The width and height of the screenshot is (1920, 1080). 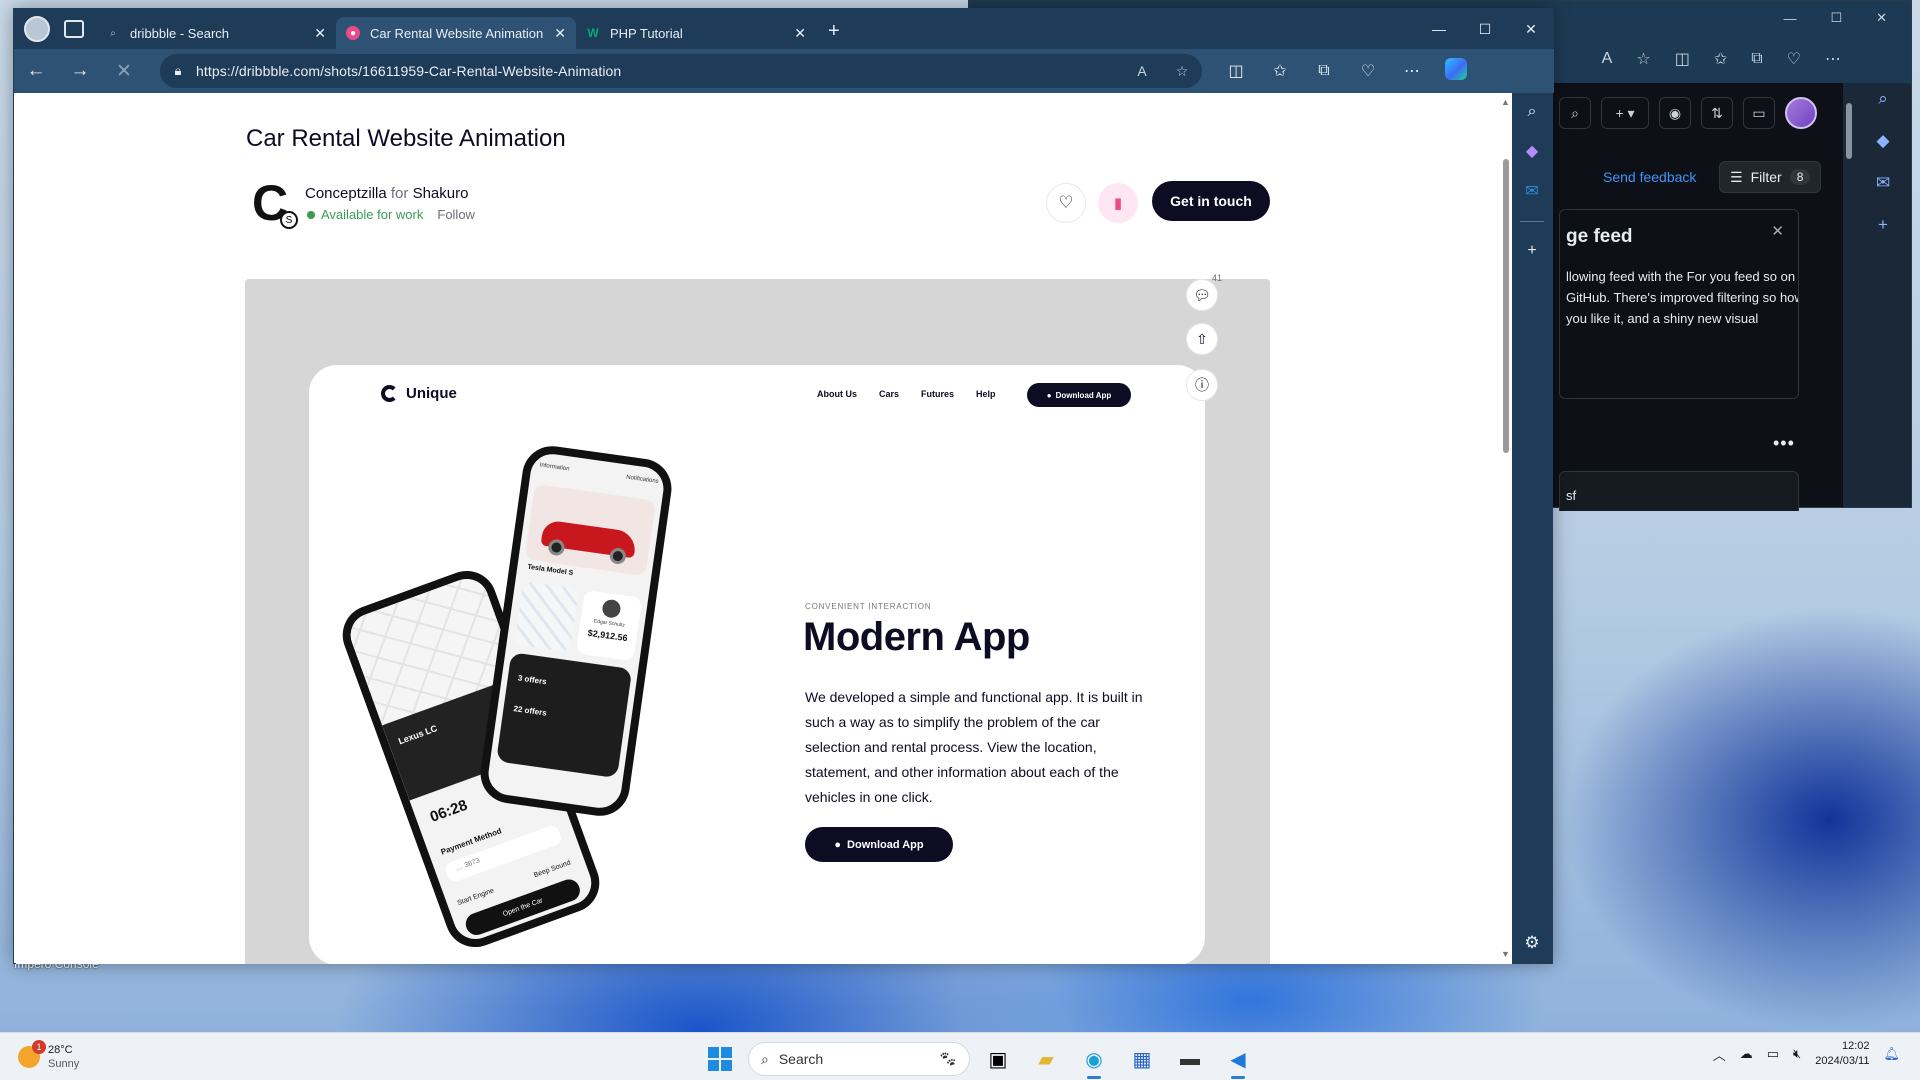 I want to click on tab-dribbble-search: ⌕ dribbble - Search ✕, so click(x=216, y=33).